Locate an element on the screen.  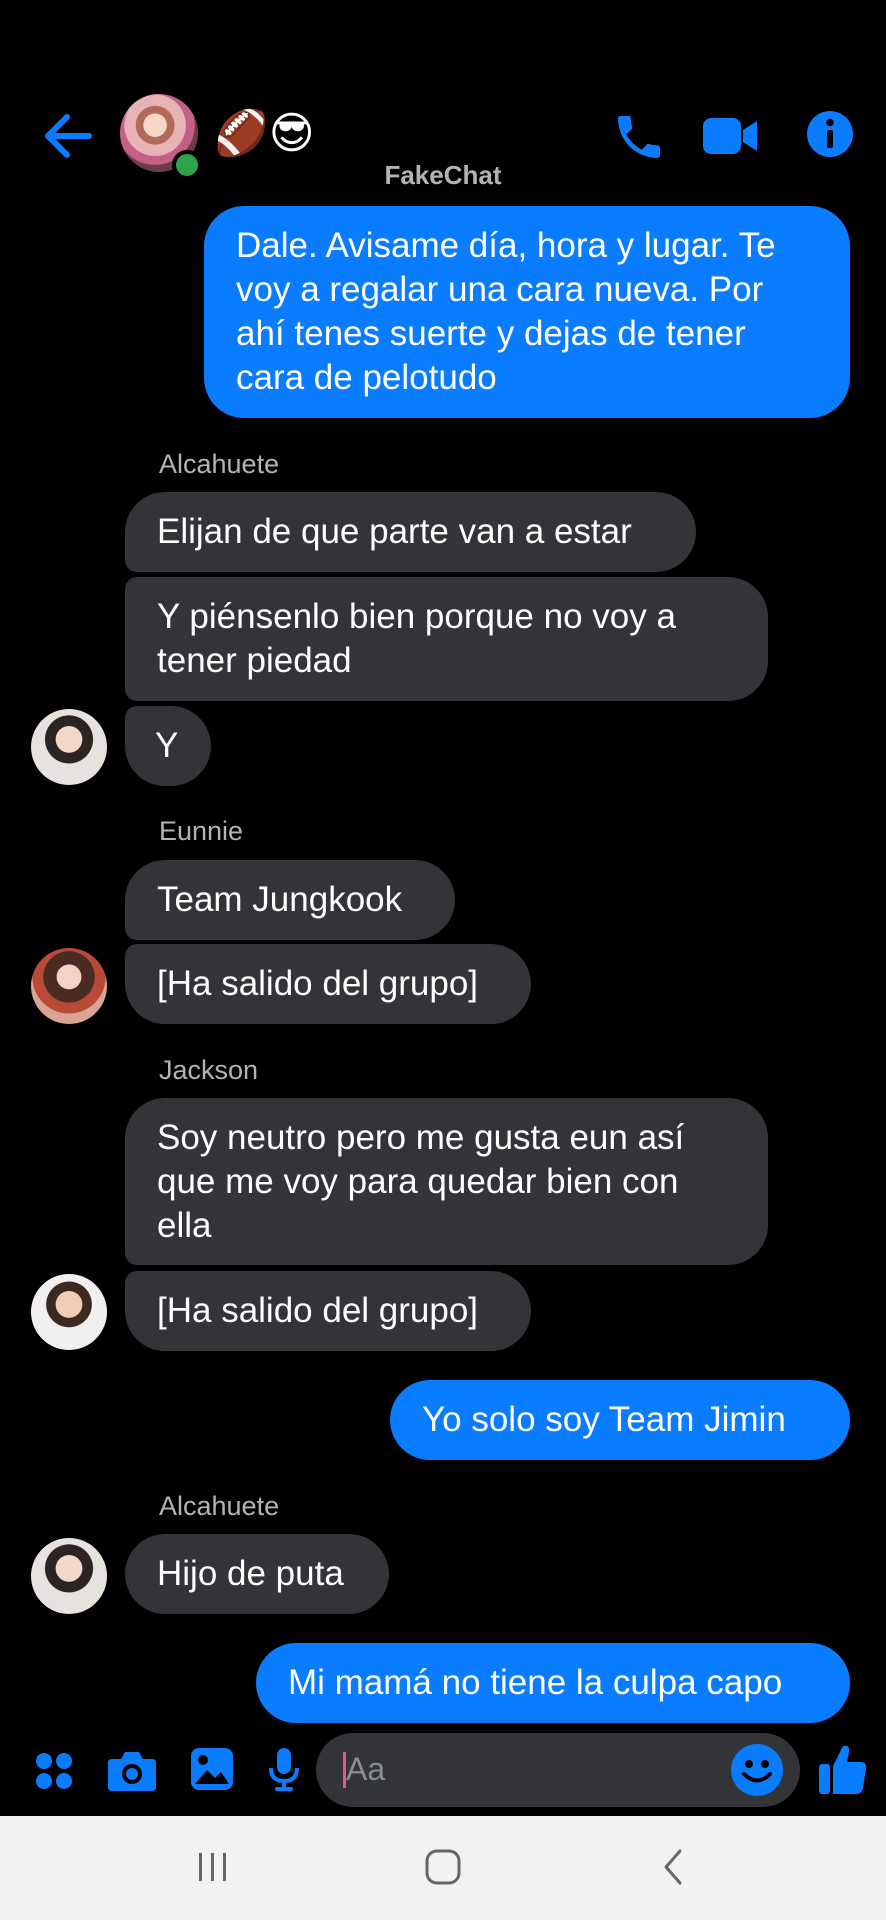
microphone-icon is located at coordinates (284, 1769).